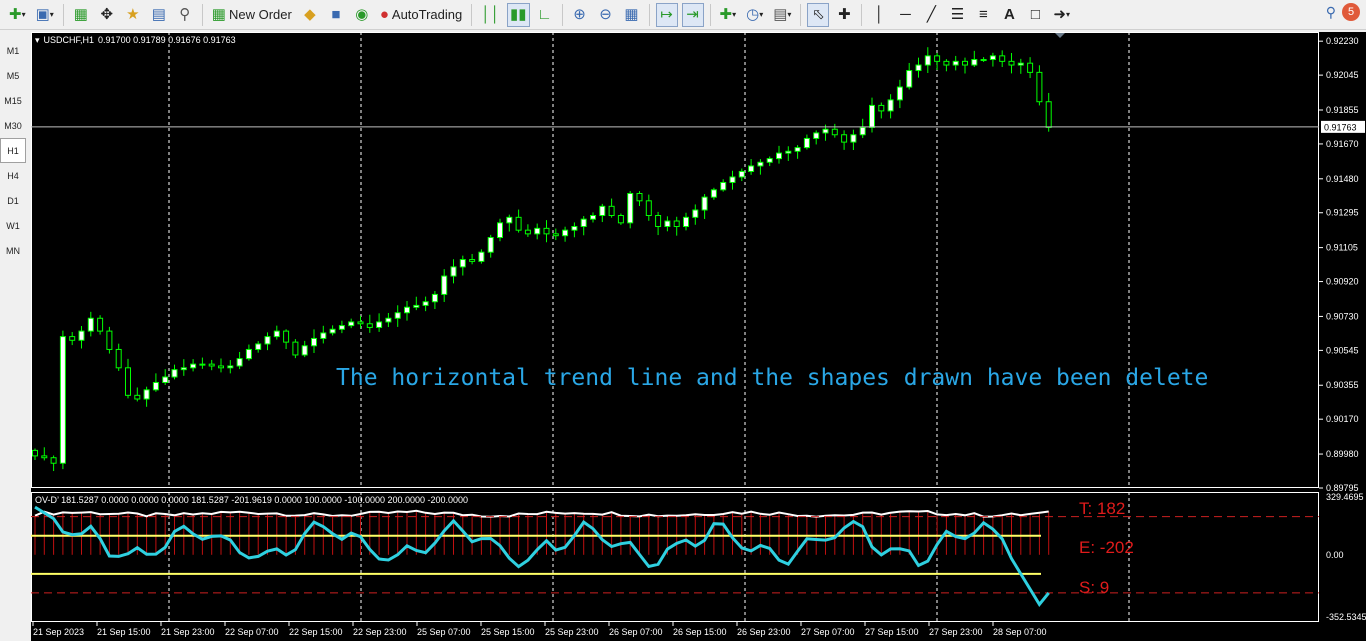 The image size is (1366, 641). Describe the element at coordinates (606, 15) in the screenshot. I see `zoom-out-button: ⊖` at that location.